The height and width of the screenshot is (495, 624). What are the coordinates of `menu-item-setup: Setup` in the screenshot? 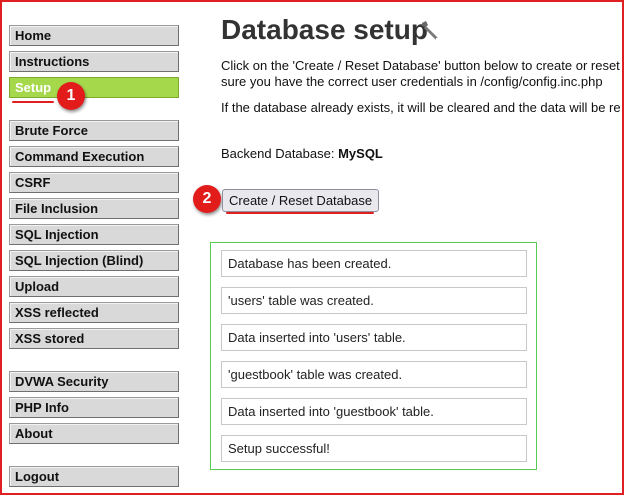 It's located at (94, 87).